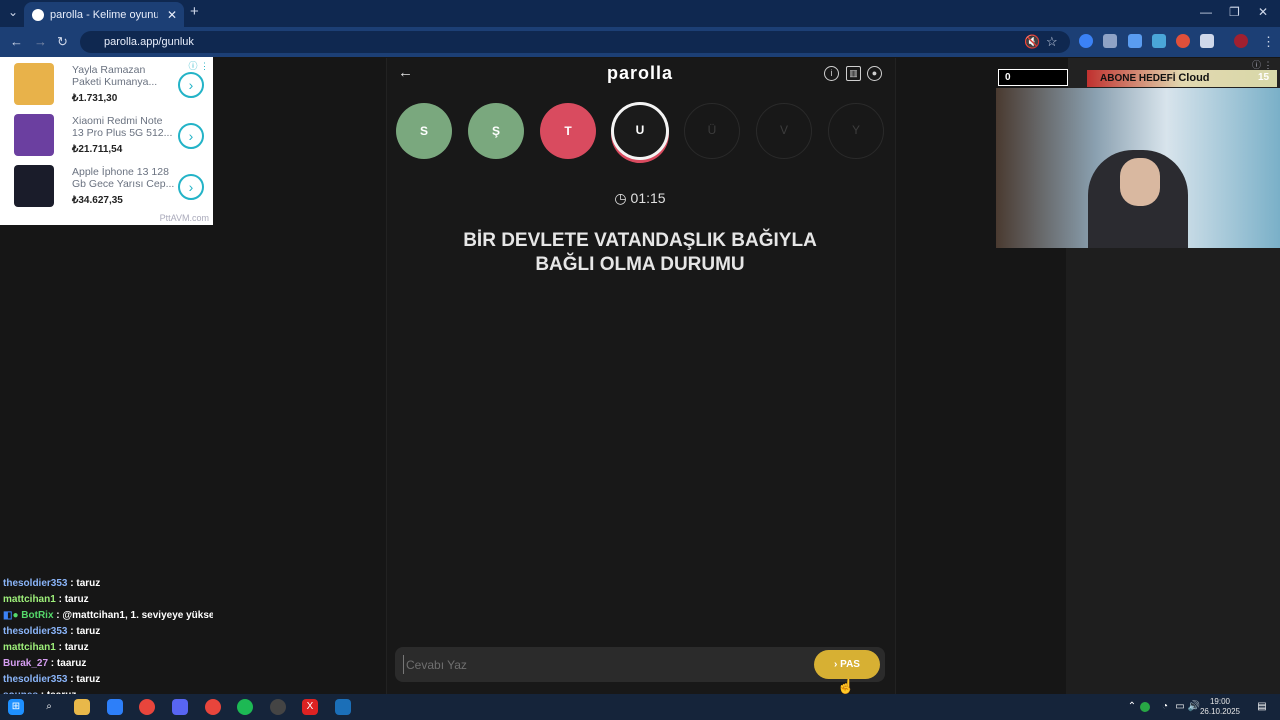 The width and height of the screenshot is (1280, 720). Describe the element at coordinates (1052, 42) in the screenshot. I see `bookmark-star-icon: ☆` at that location.